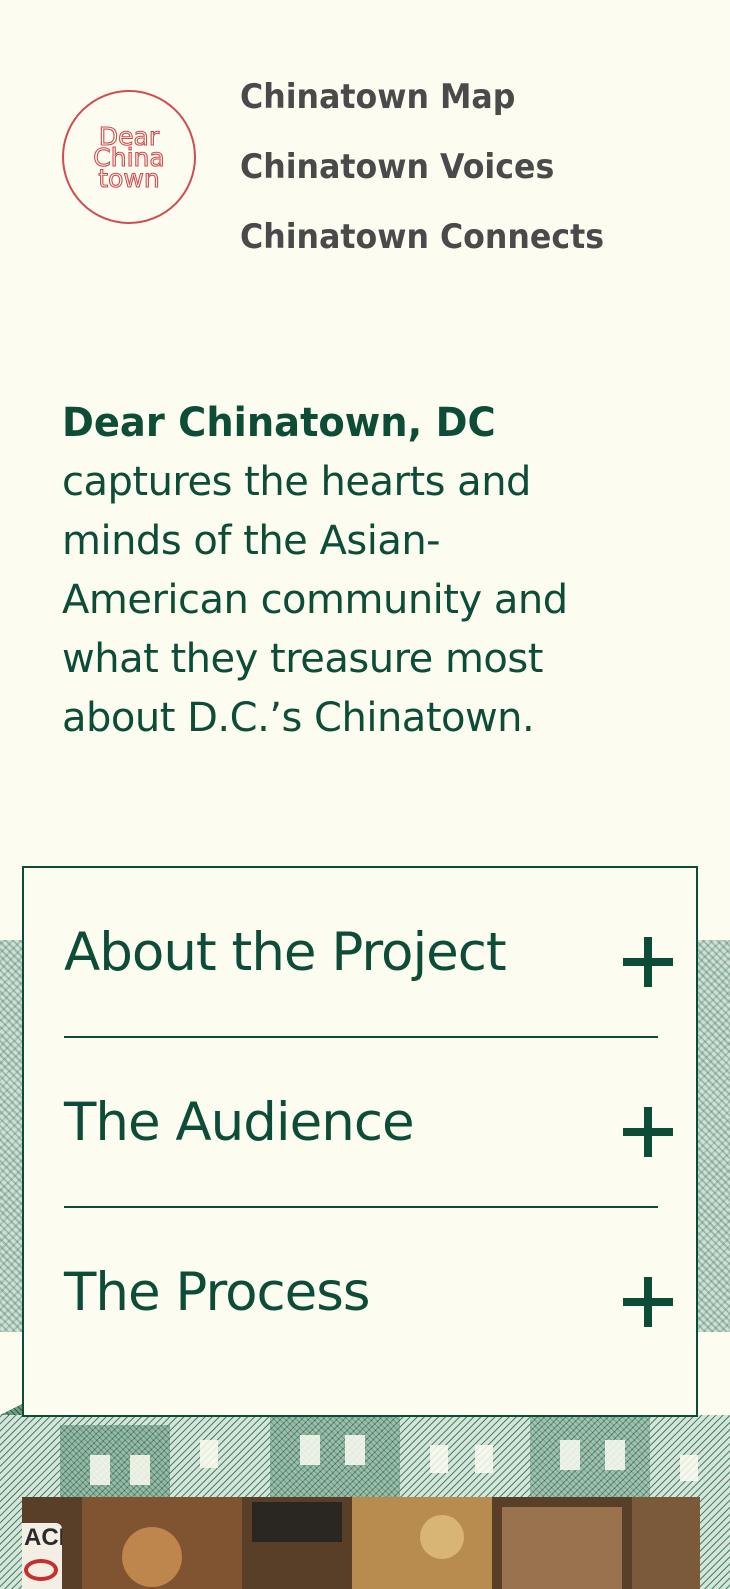 The height and width of the screenshot is (1589, 730). What do you see at coordinates (239, 1122) in the screenshot?
I see `accordion-label: The Audience` at bounding box center [239, 1122].